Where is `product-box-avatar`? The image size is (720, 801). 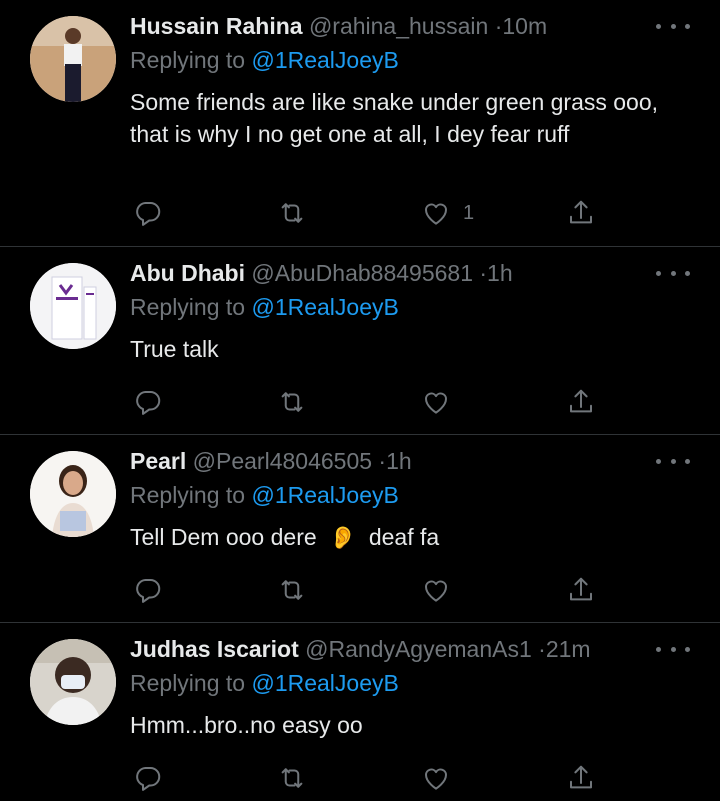 product-box-avatar is located at coordinates (73, 306).